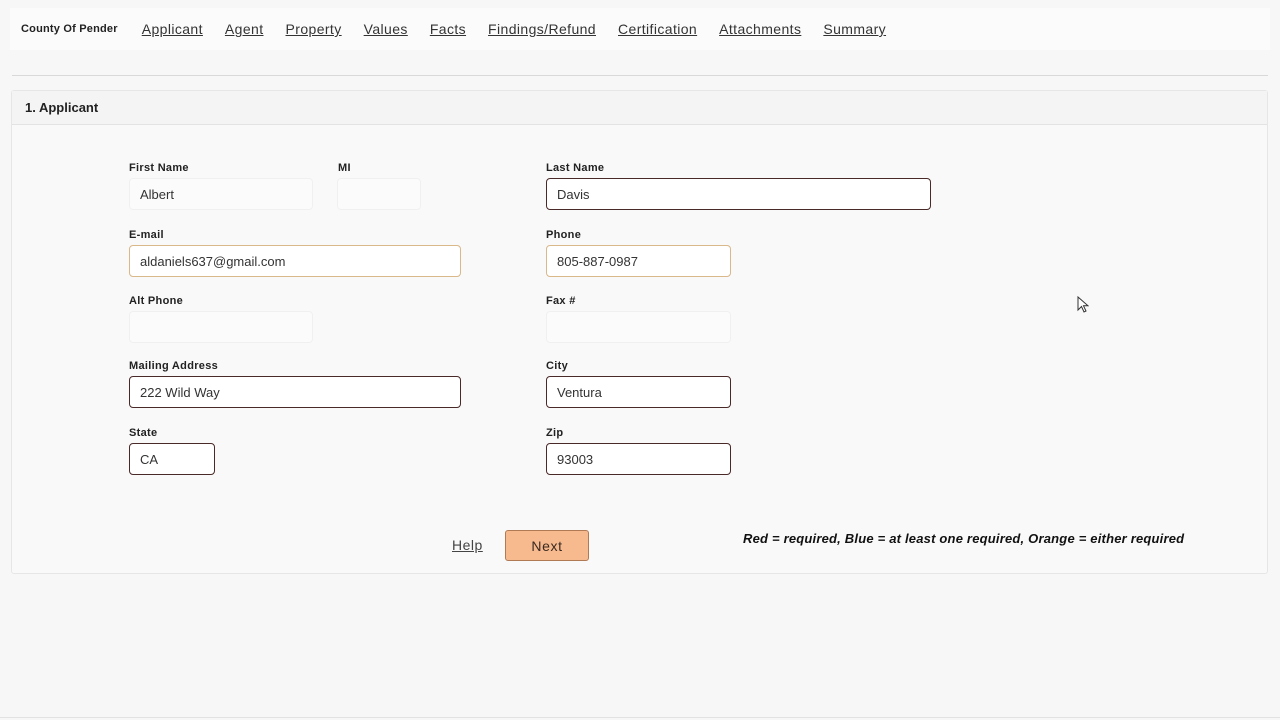 This screenshot has height=720, width=1280. I want to click on fax-label: Fax #, so click(561, 301).